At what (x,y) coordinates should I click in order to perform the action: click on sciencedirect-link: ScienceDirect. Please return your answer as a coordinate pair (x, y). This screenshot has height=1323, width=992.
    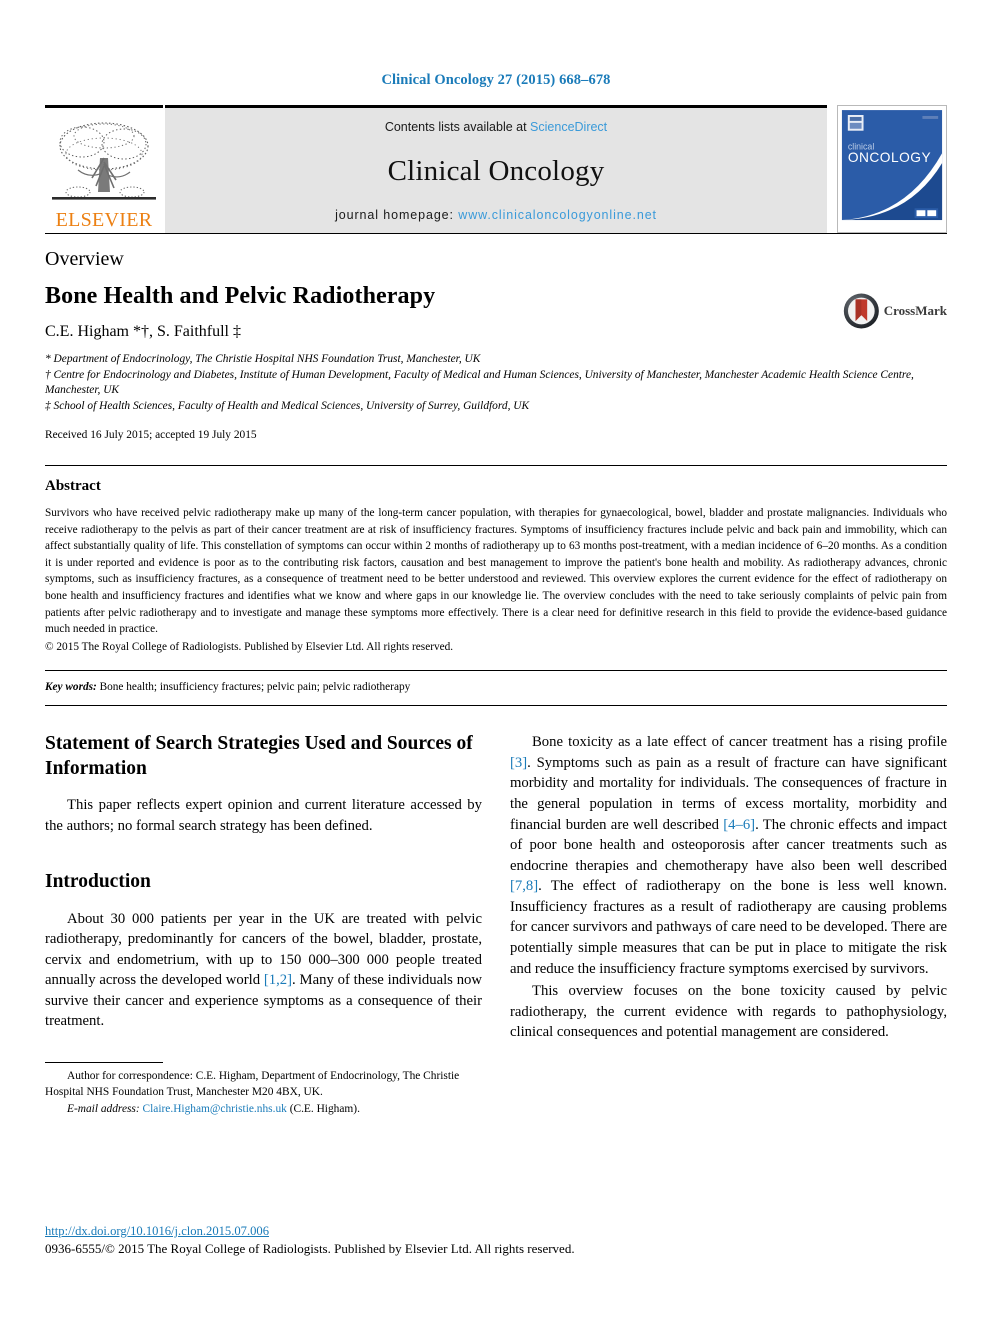
    Looking at the image, I should click on (568, 127).